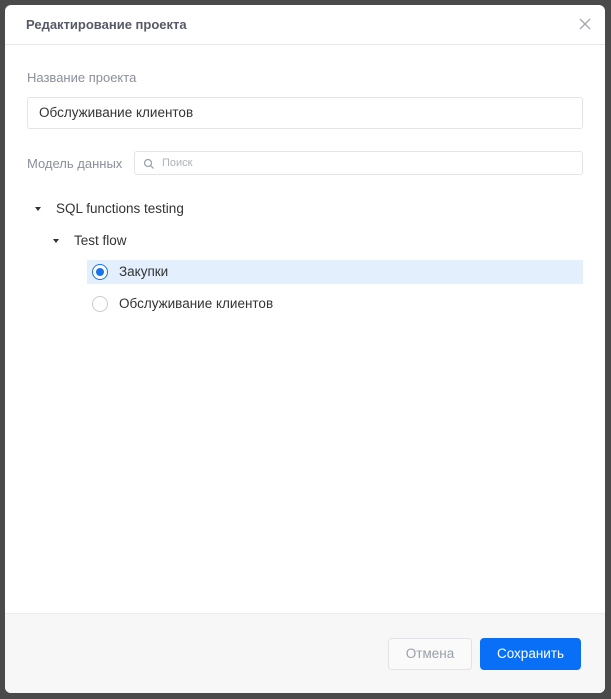  What do you see at coordinates (120, 208) in the screenshot?
I see `tree-node-label: SQL functions testing` at bounding box center [120, 208].